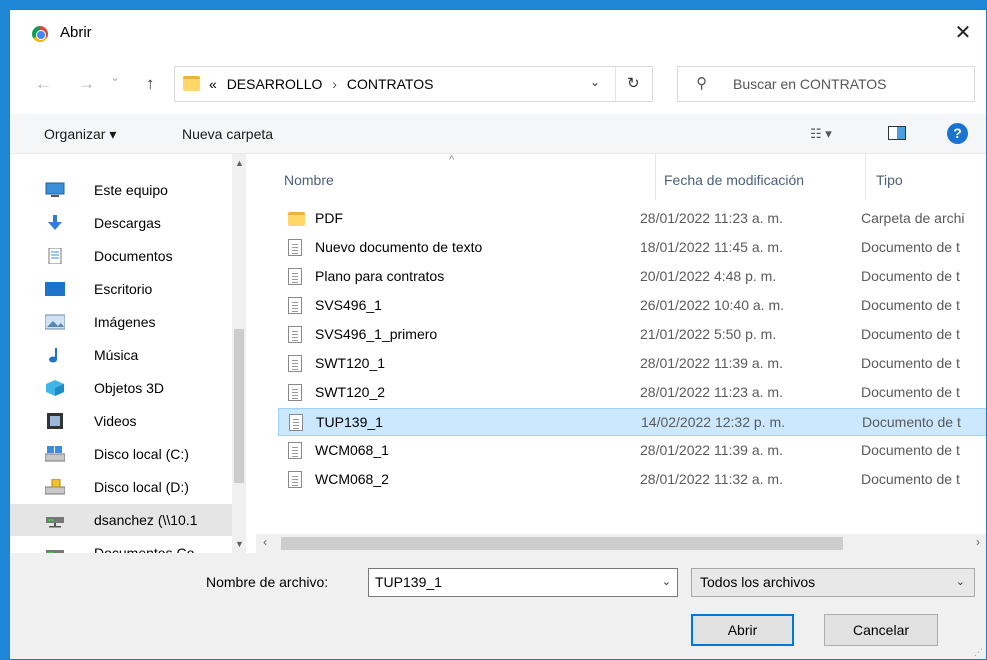 The image size is (987, 660). What do you see at coordinates (121, 223) in the screenshot?
I see `sidebar-item-descargas: Descargas` at bounding box center [121, 223].